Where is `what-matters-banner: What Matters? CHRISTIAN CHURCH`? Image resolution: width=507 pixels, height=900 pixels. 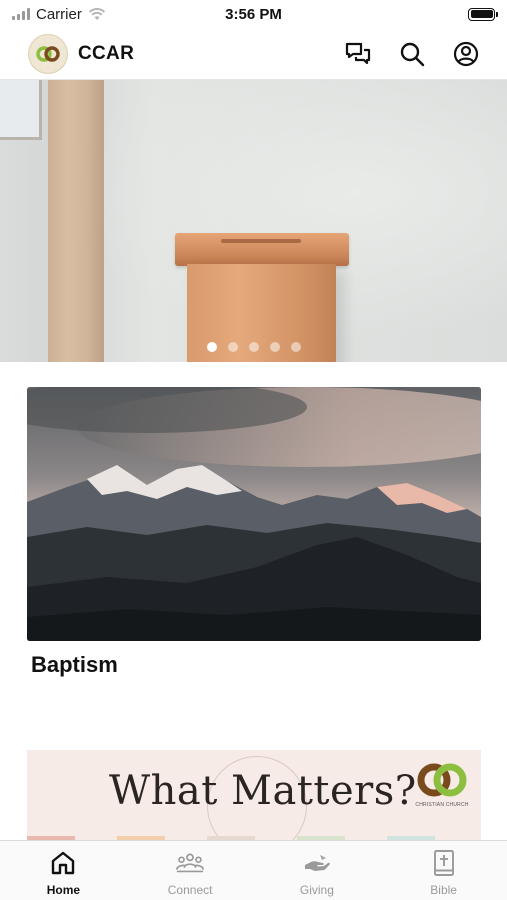
what-matters-banner: What Matters? CHRISTIAN CHURCH is located at coordinates (254, 796).